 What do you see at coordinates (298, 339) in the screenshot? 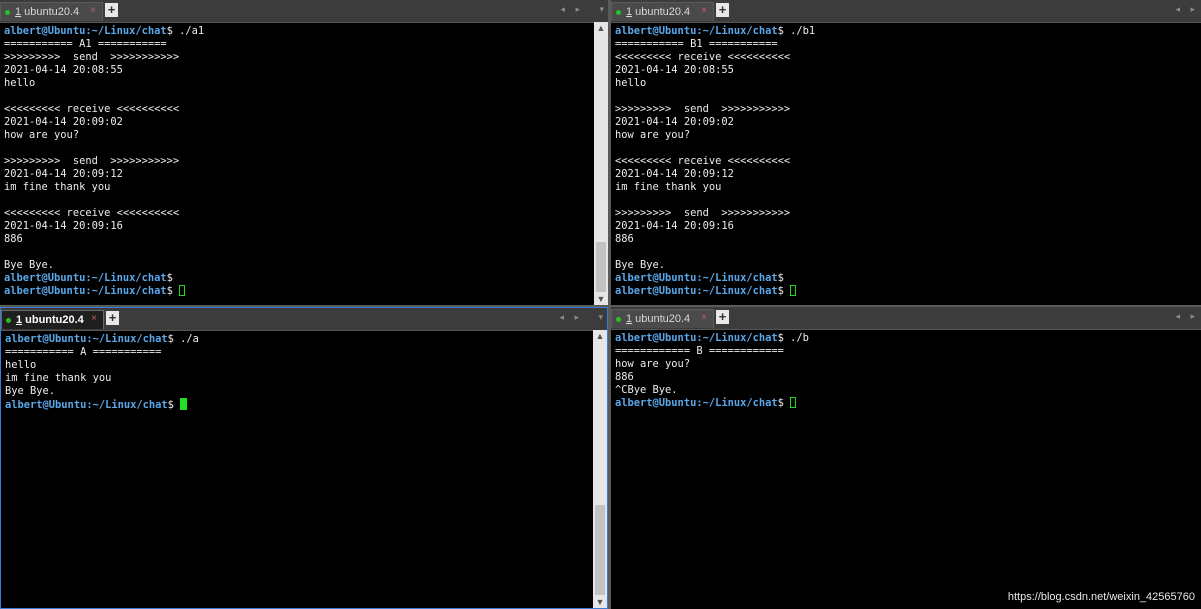
I see `terminal-line: albert@Ubuntu:~/Linux/chat$ ./a` at bounding box center [298, 339].